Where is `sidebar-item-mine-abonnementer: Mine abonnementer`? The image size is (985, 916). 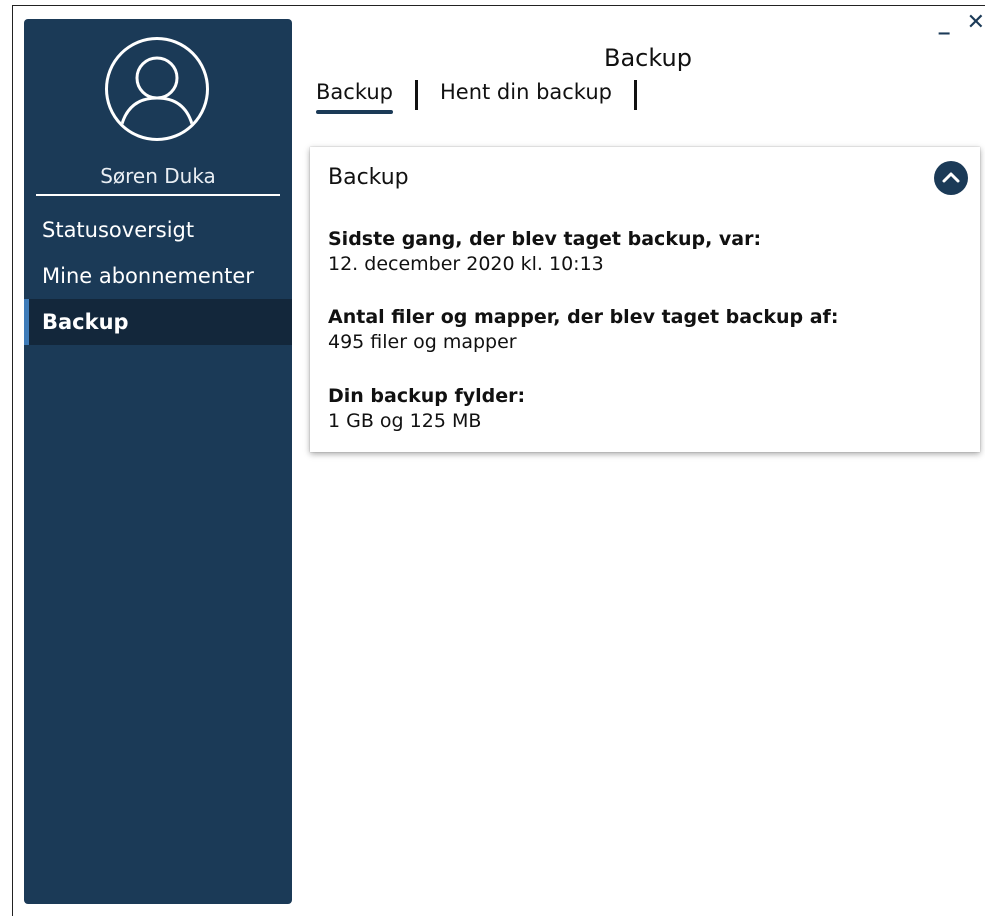
sidebar-item-mine-abonnementer: Mine abonnementer is located at coordinates (158, 276).